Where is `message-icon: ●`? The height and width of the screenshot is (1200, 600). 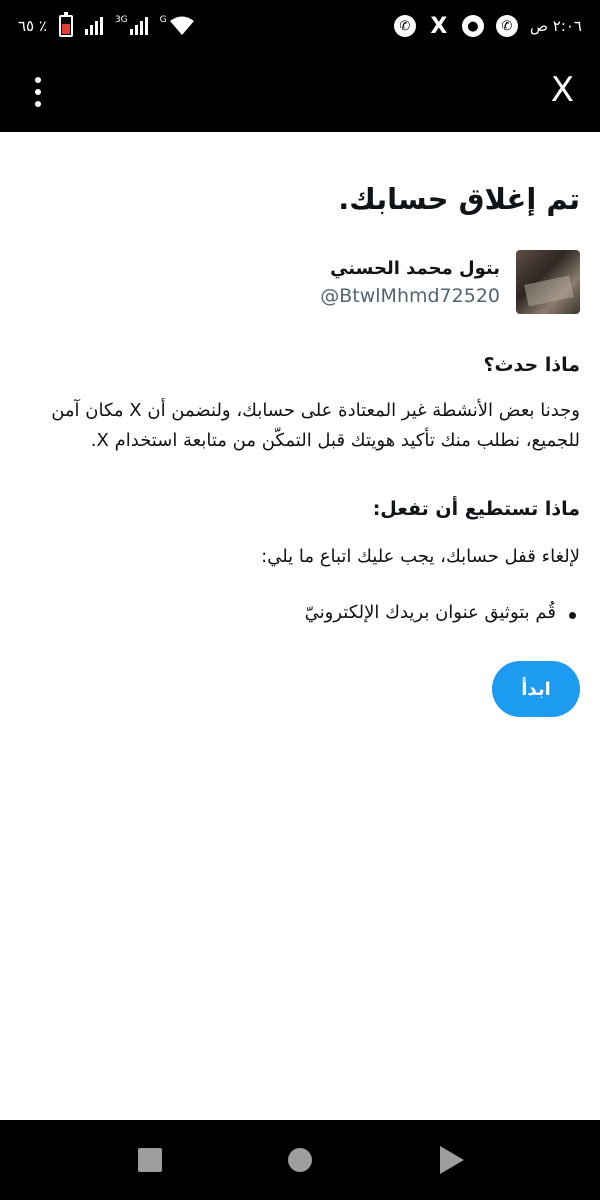 message-icon: ● is located at coordinates (472, 26).